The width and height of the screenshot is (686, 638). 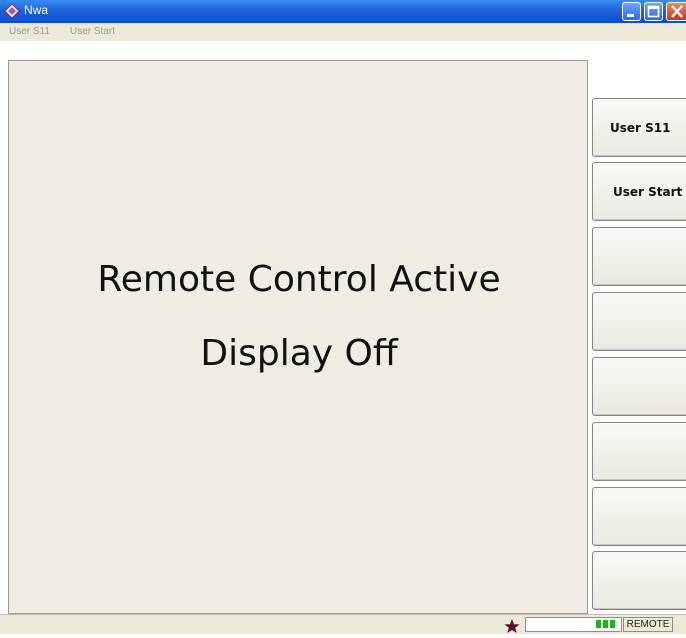 I want to click on close-icon, so click(x=676, y=11).